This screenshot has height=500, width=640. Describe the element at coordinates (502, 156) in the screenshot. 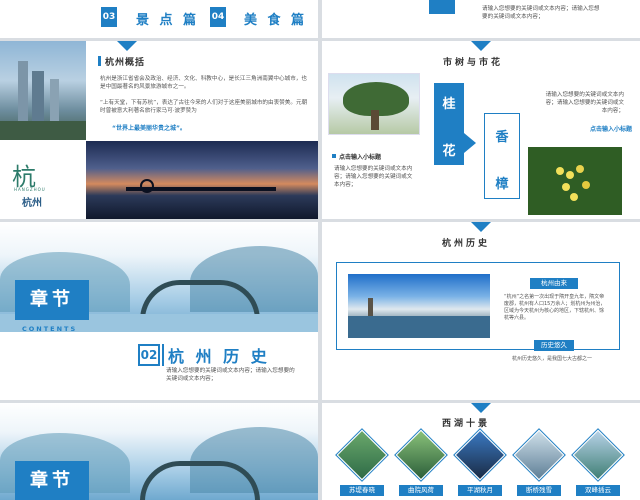

I see `camphor-box: 香 樟` at that location.